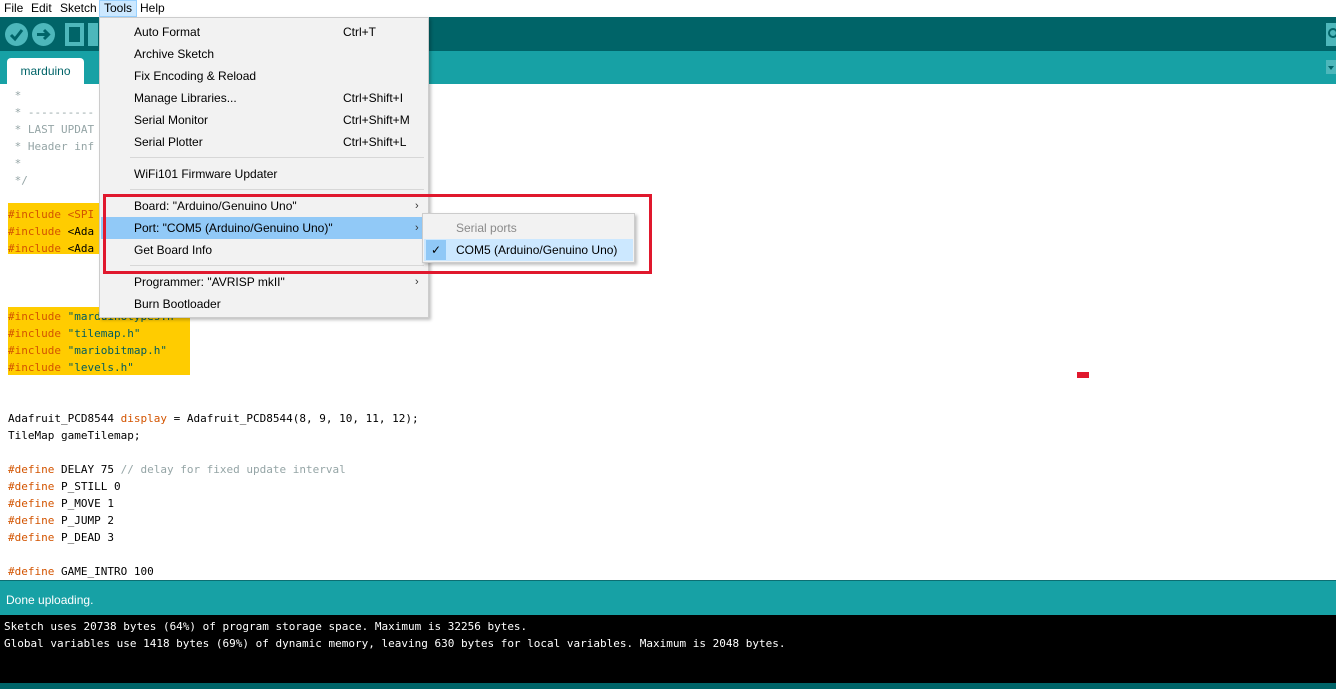 This screenshot has height=689, width=1336. I want to click on arrow-right-icon, so click(44, 34).